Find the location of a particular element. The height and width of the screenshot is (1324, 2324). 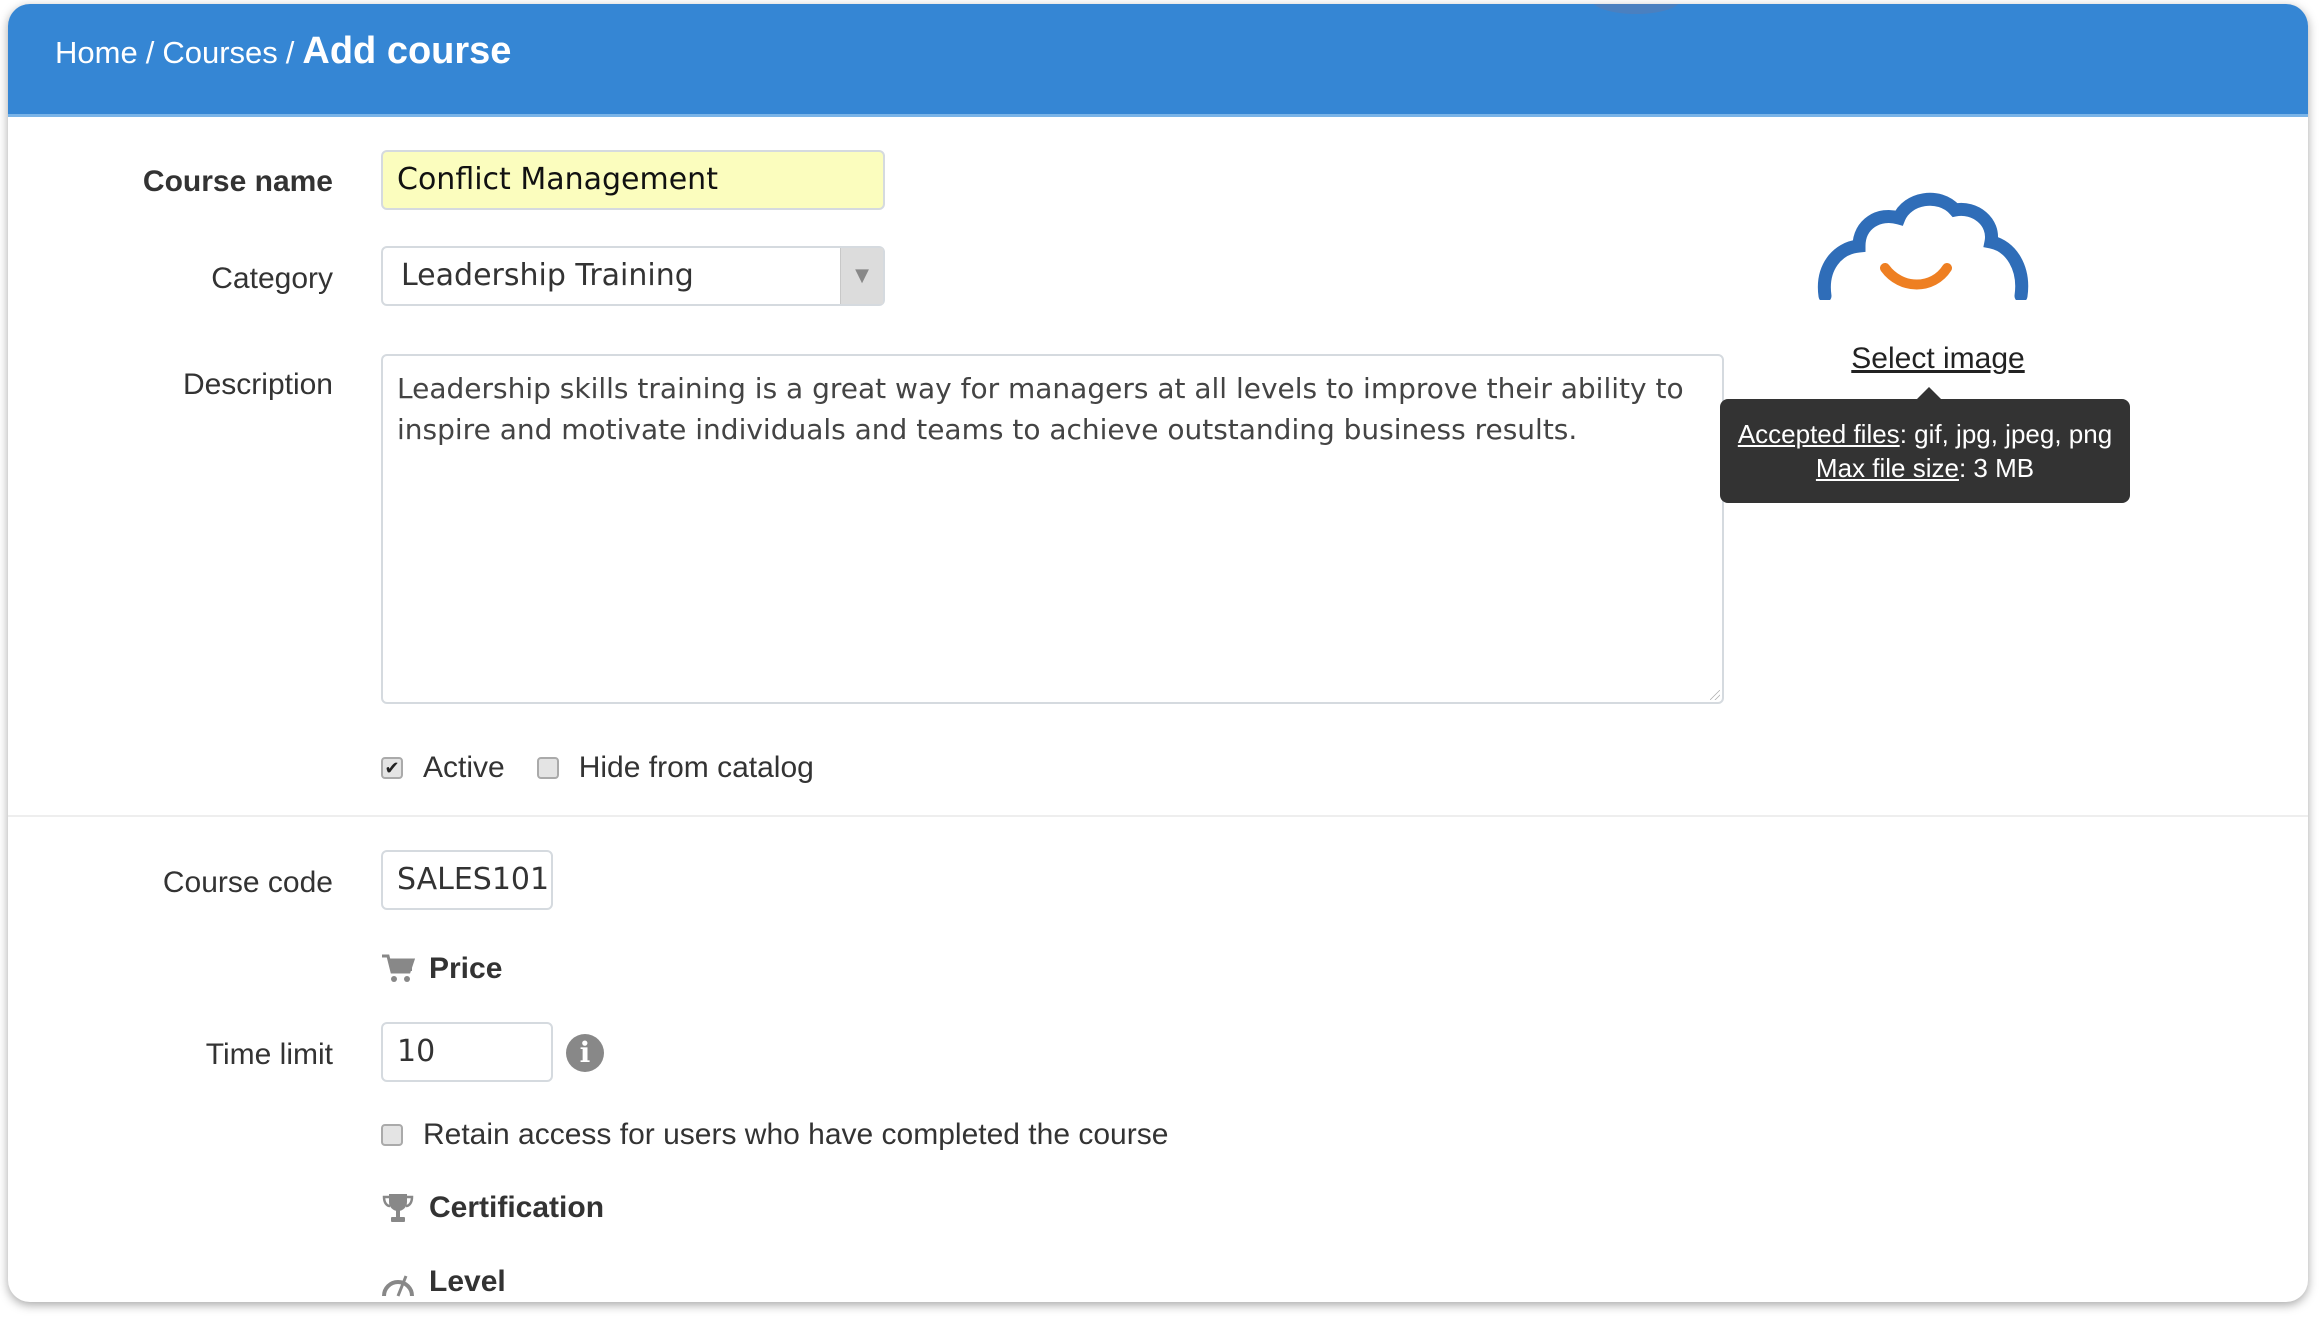

accepted-files-line: Accepted files: gif, jpg, jpeg, png is located at coordinates (1925, 434).